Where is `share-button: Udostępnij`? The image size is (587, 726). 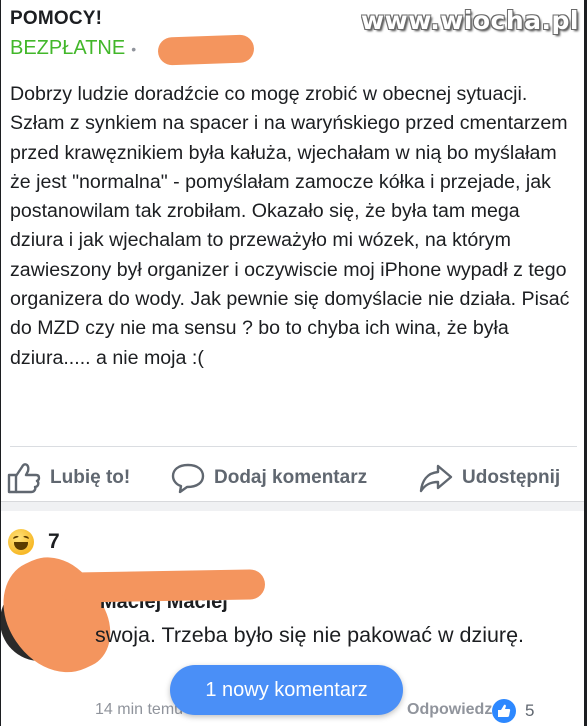 share-button: Udostępnij is located at coordinates (489, 478).